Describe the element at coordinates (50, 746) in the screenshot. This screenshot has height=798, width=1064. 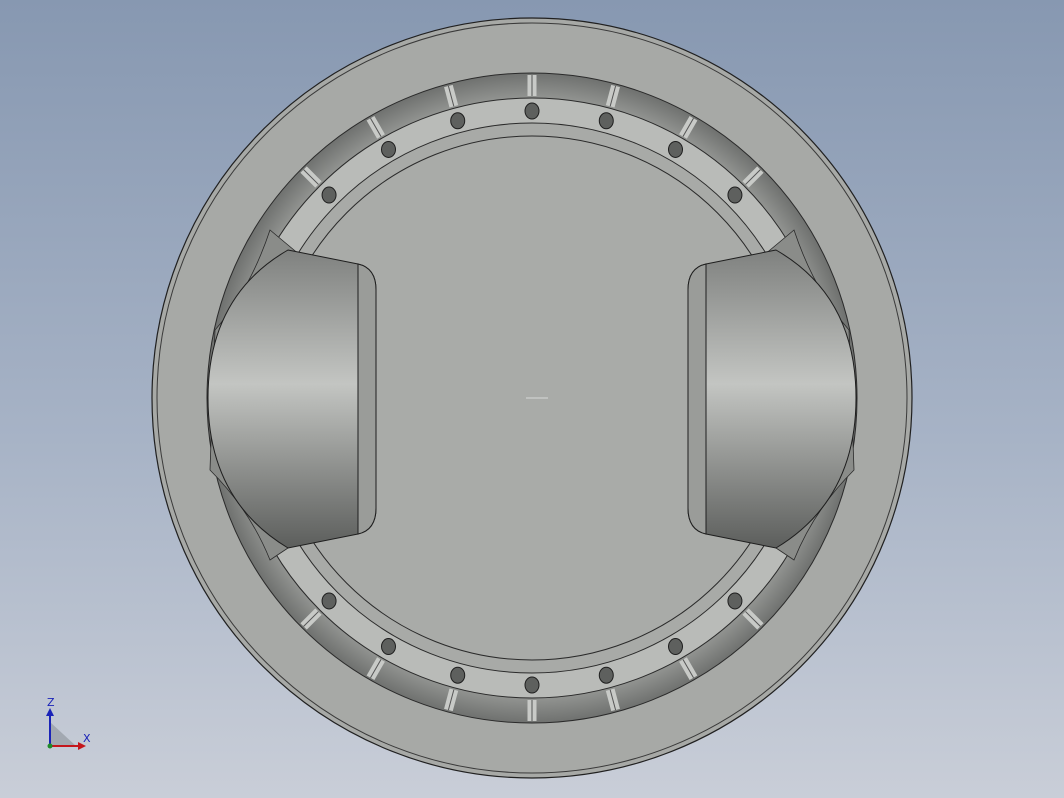
I see `triad-origin` at that location.